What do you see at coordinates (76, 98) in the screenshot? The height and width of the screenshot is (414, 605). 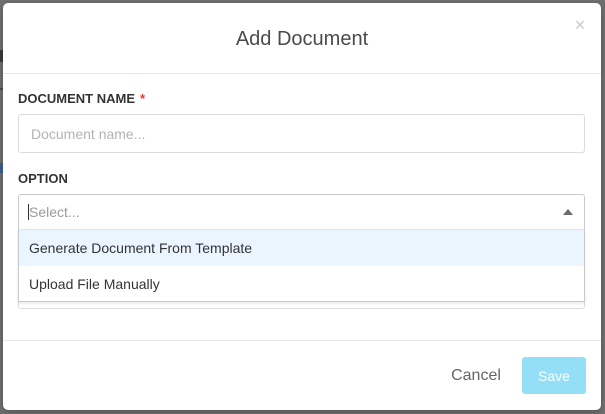 I see `document-name-label-text: DOCUMENT NAME` at bounding box center [76, 98].